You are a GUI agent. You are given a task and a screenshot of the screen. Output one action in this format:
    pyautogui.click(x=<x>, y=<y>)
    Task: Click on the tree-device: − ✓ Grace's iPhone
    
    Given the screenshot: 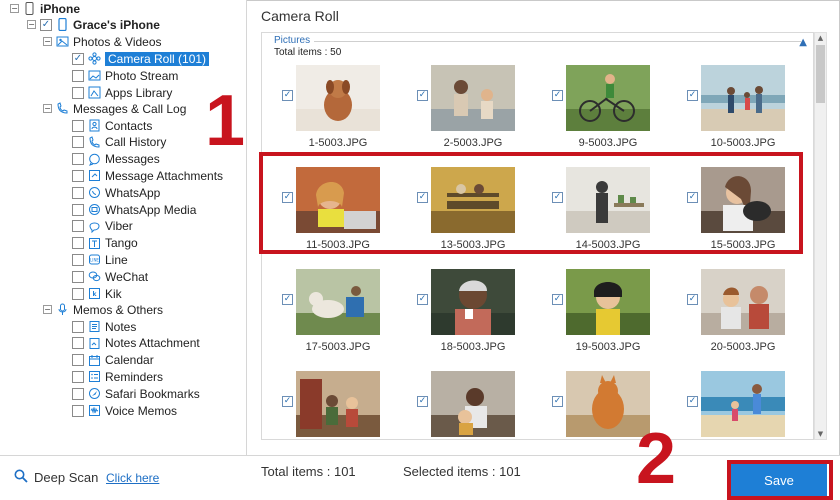 What is the action you would take?
    pyautogui.click(x=93, y=24)
    